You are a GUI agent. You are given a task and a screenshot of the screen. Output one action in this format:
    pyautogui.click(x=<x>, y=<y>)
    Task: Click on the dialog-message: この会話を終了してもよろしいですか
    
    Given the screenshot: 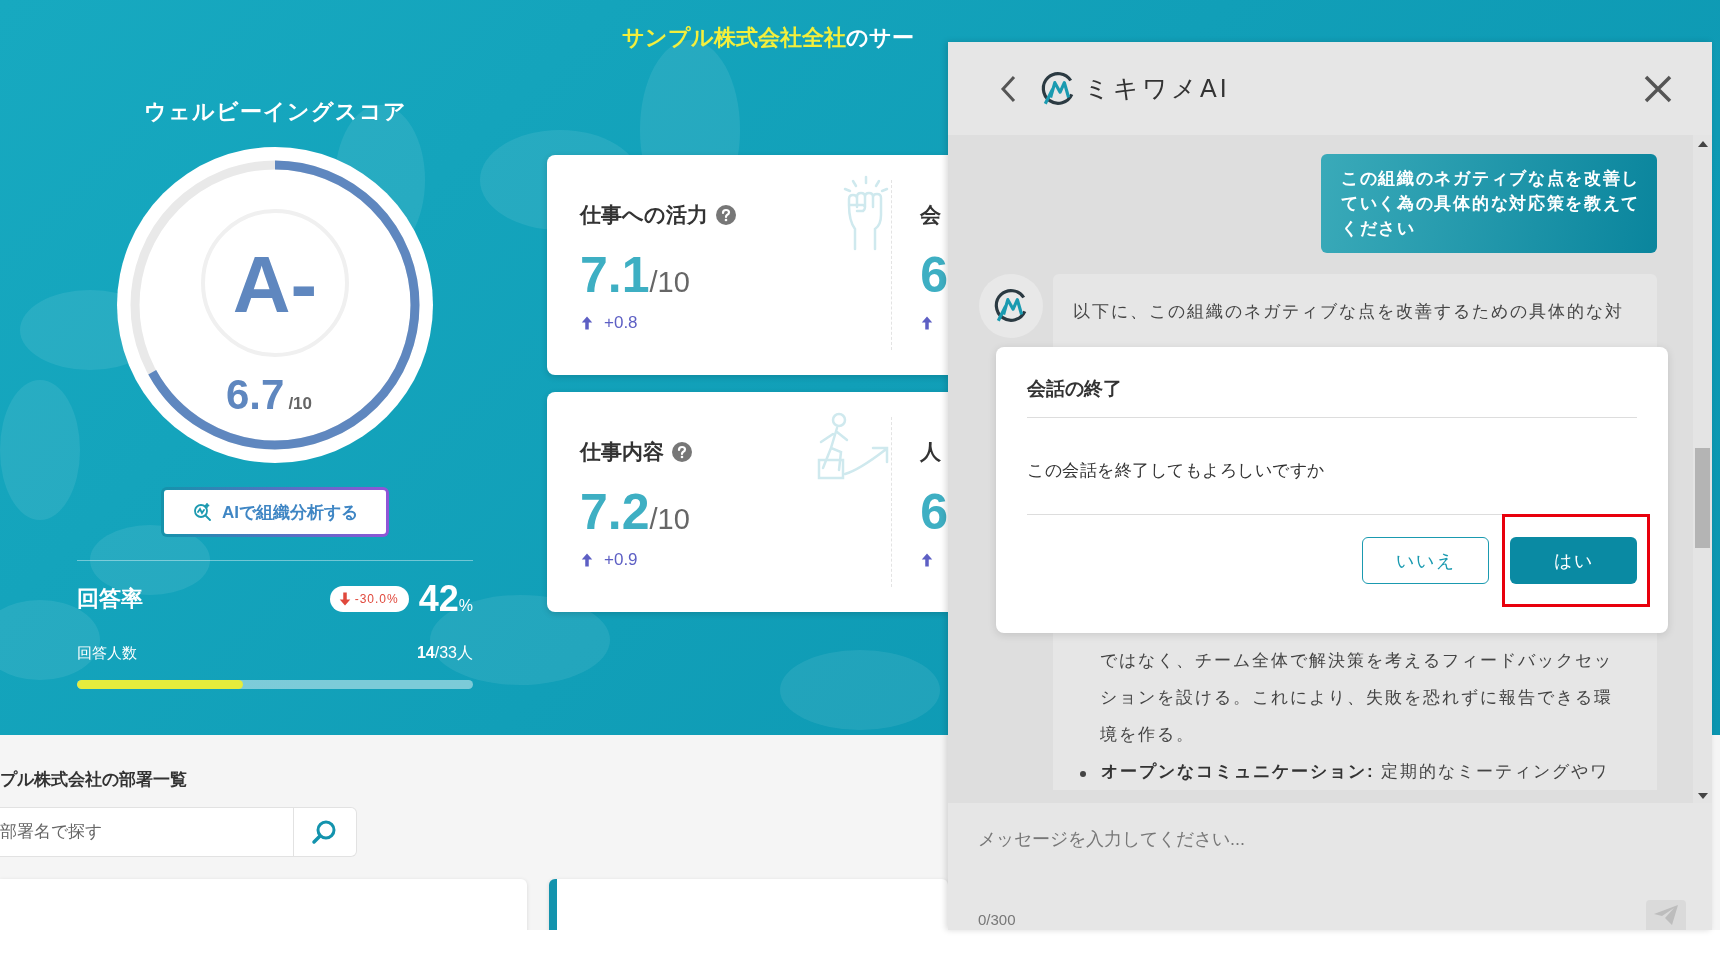 What is the action you would take?
    pyautogui.click(x=1332, y=485)
    